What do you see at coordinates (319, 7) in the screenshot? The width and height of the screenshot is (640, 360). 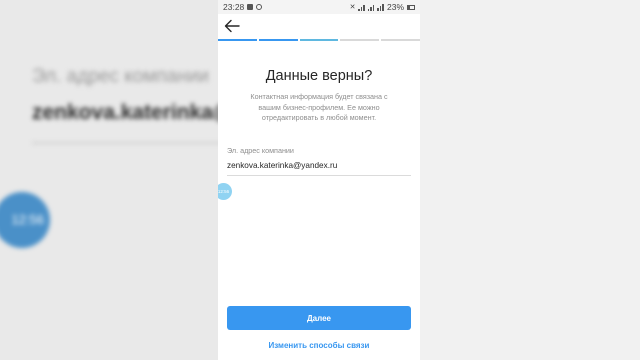 I see `status-bar: 23:28 ✕ 23%` at bounding box center [319, 7].